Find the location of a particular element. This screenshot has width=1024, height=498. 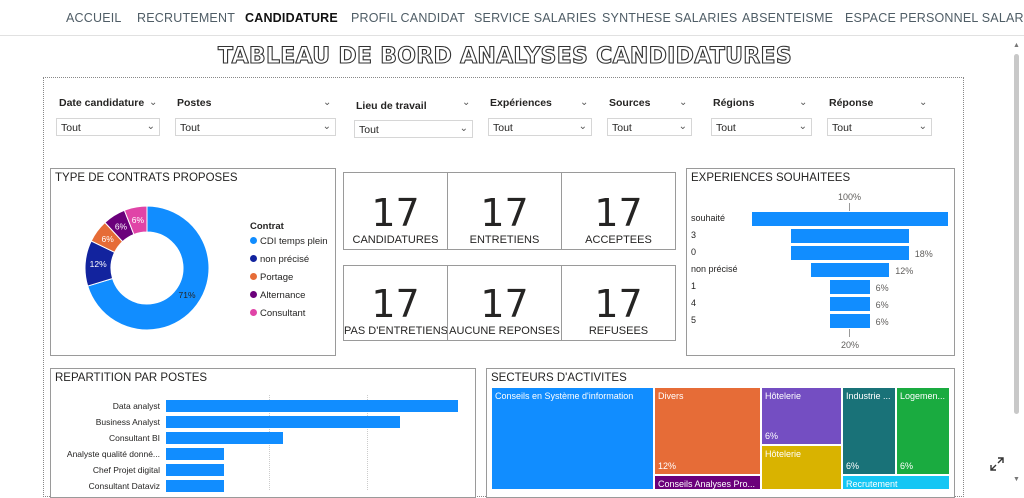

kpi-entretiens: 17 ENTRETIENS is located at coordinates (504, 211).